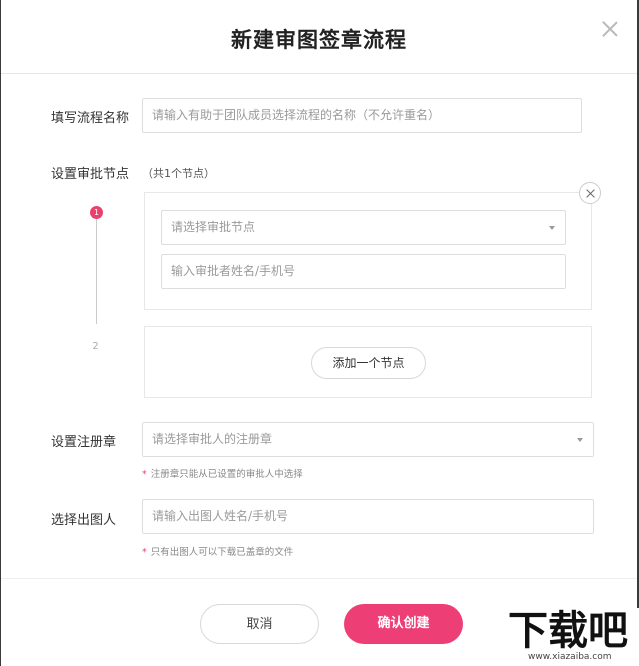 The height and width of the screenshot is (666, 639). Describe the element at coordinates (84, 442) in the screenshot. I see `seal-label: 设置注册章` at that location.